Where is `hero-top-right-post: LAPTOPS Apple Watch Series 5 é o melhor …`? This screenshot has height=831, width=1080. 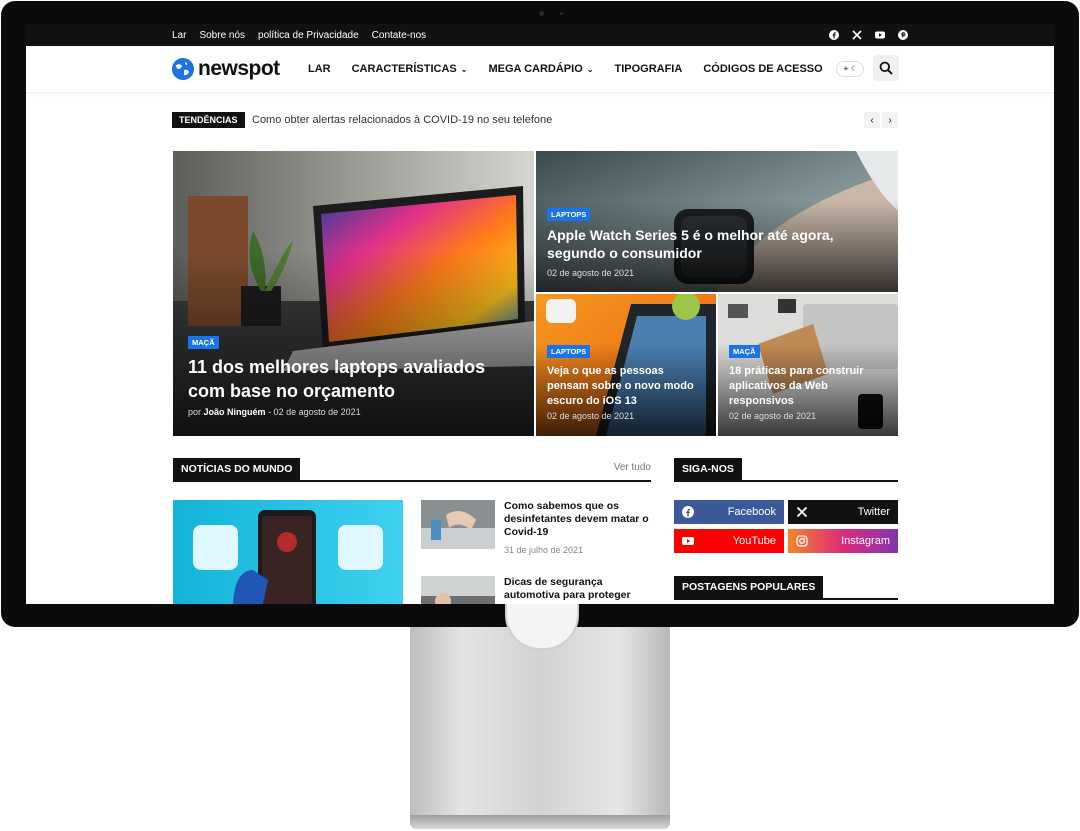 hero-top-right-post: LAPTOPS Apple Watch Series 5 é o melhor … is located at coordinates (717, 221).